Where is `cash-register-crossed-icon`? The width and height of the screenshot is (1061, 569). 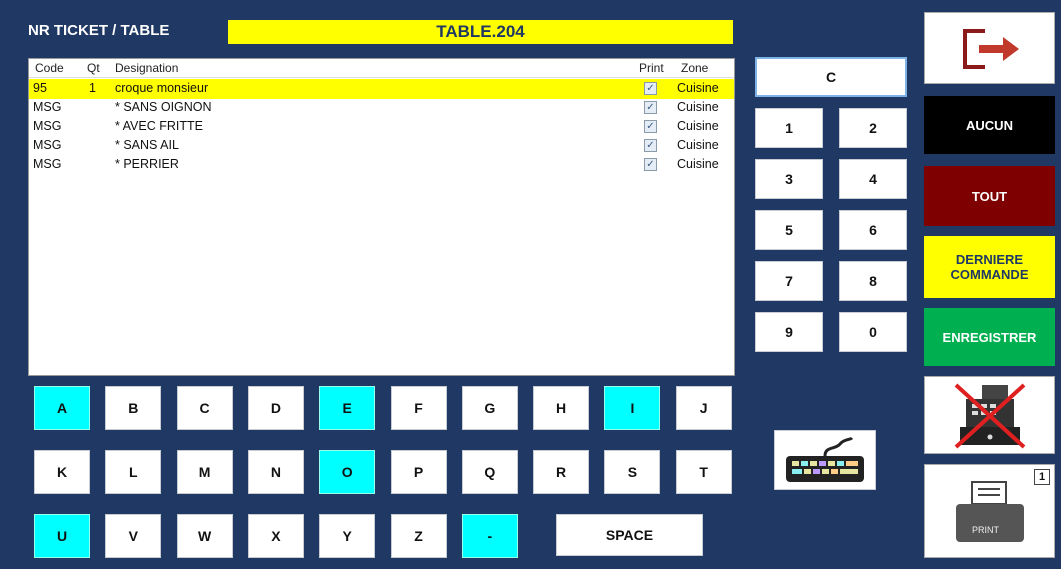
cash-register-crossed-icon is located at coordinates (989, 416).